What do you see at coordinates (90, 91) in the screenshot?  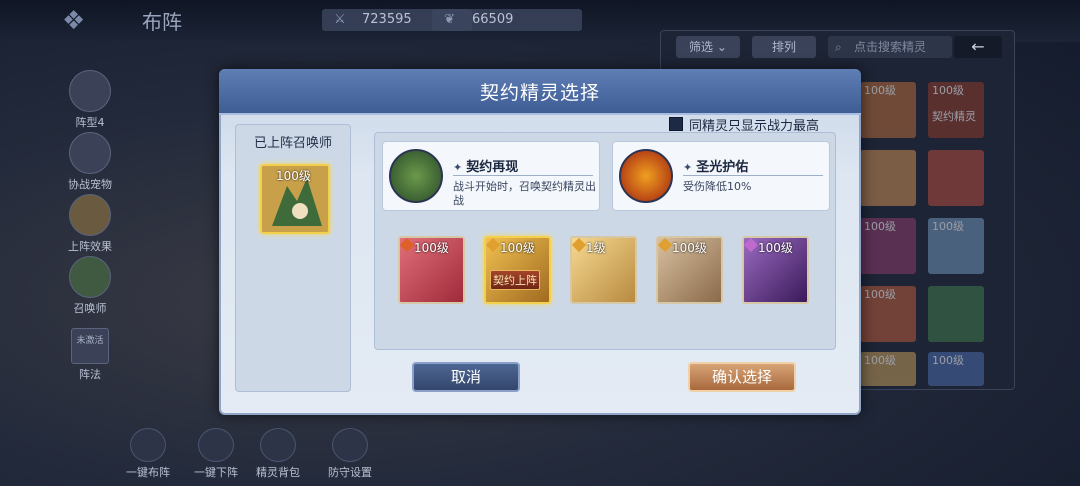 I see `formation-icon` at bounding box center [90, 91].